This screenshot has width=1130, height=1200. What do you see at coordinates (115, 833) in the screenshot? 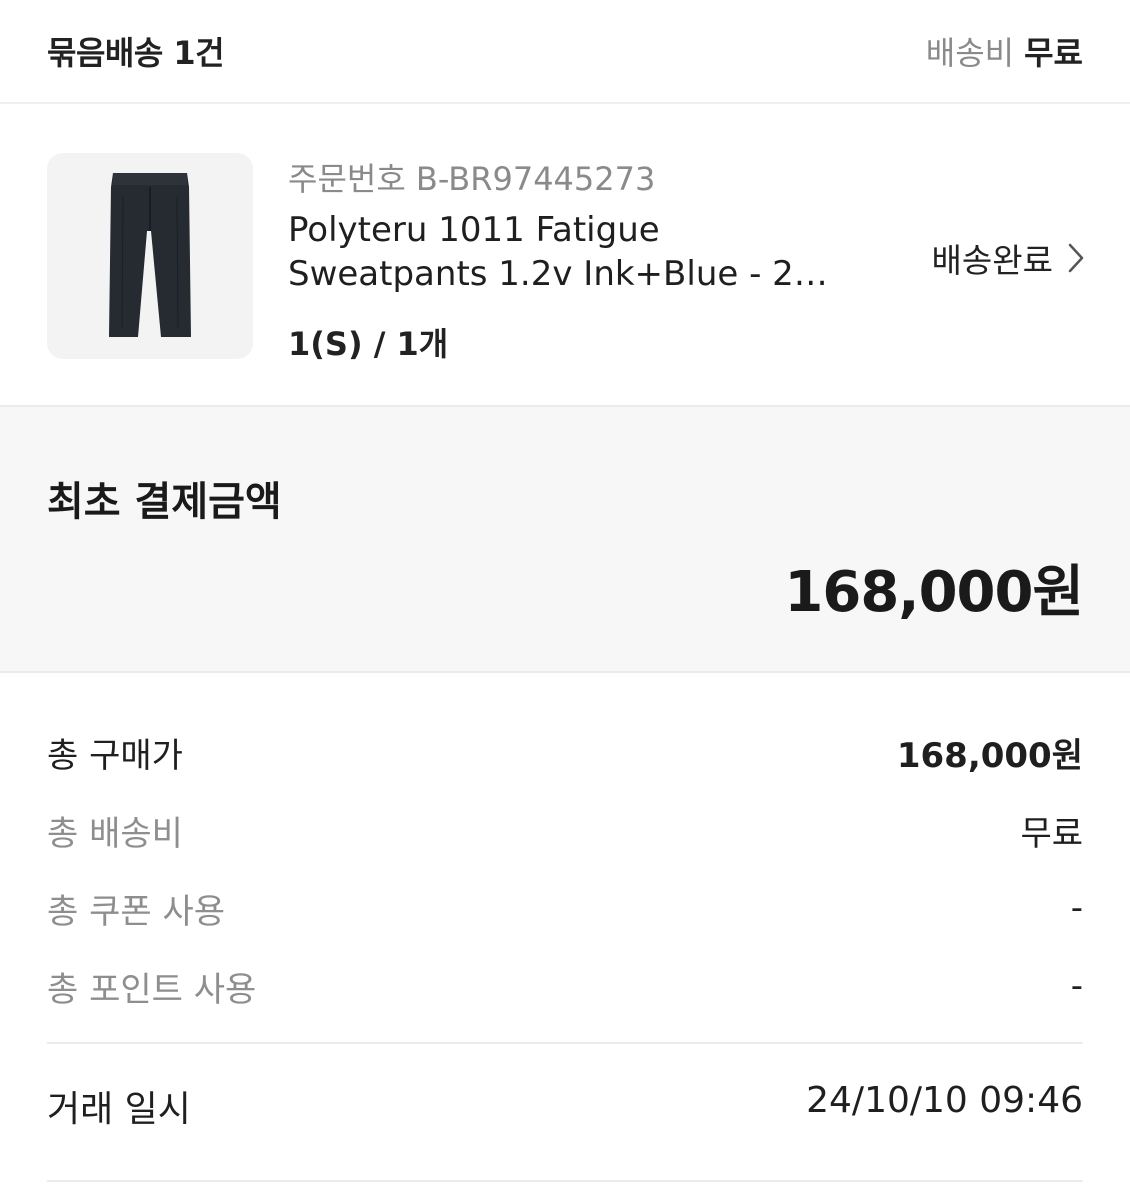
I see `summary-key: 총 배송비` at bounding box center [115, 833].